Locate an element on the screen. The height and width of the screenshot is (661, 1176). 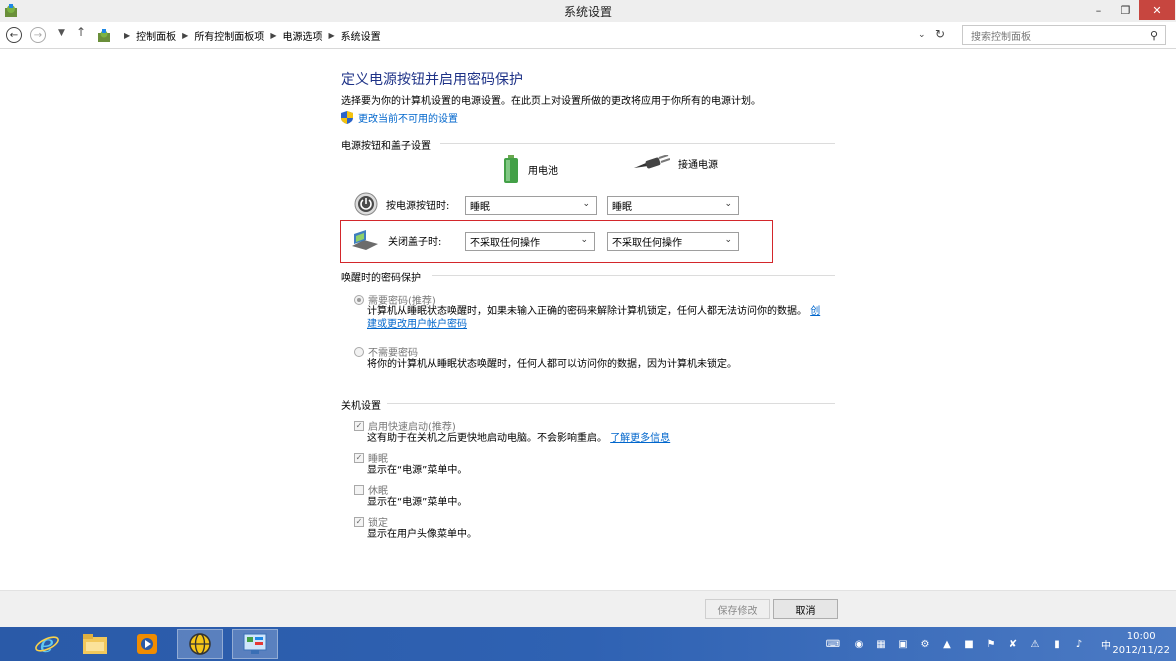
back-button: ← is located at coordinates (14, 35).